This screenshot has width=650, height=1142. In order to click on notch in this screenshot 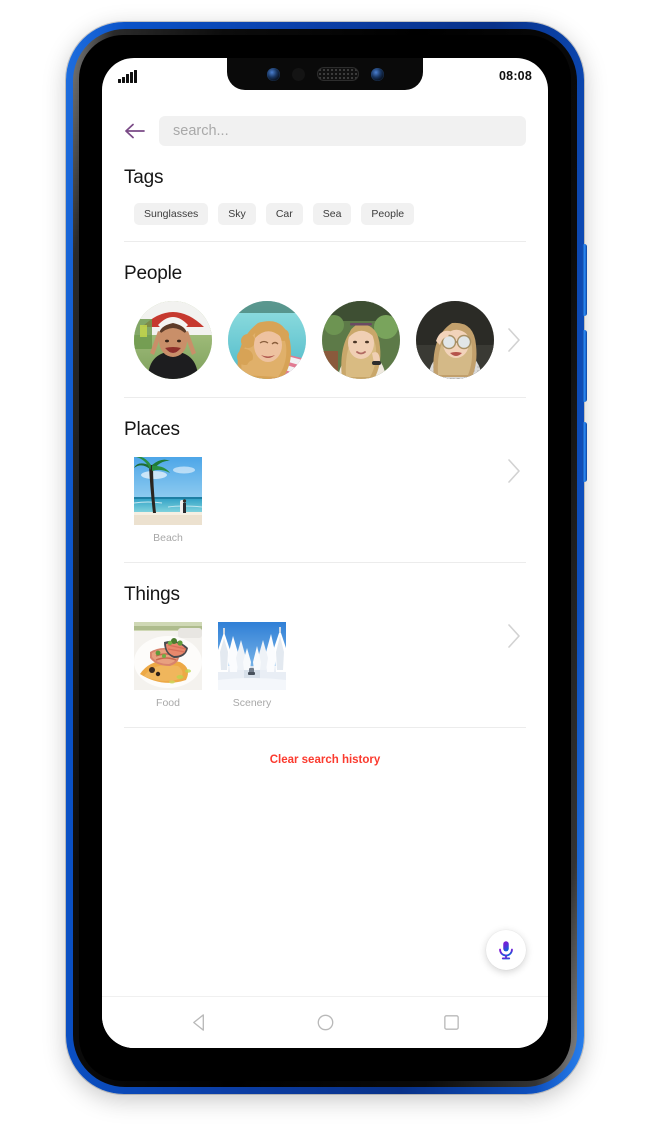, I will do `click(325, 74)`.